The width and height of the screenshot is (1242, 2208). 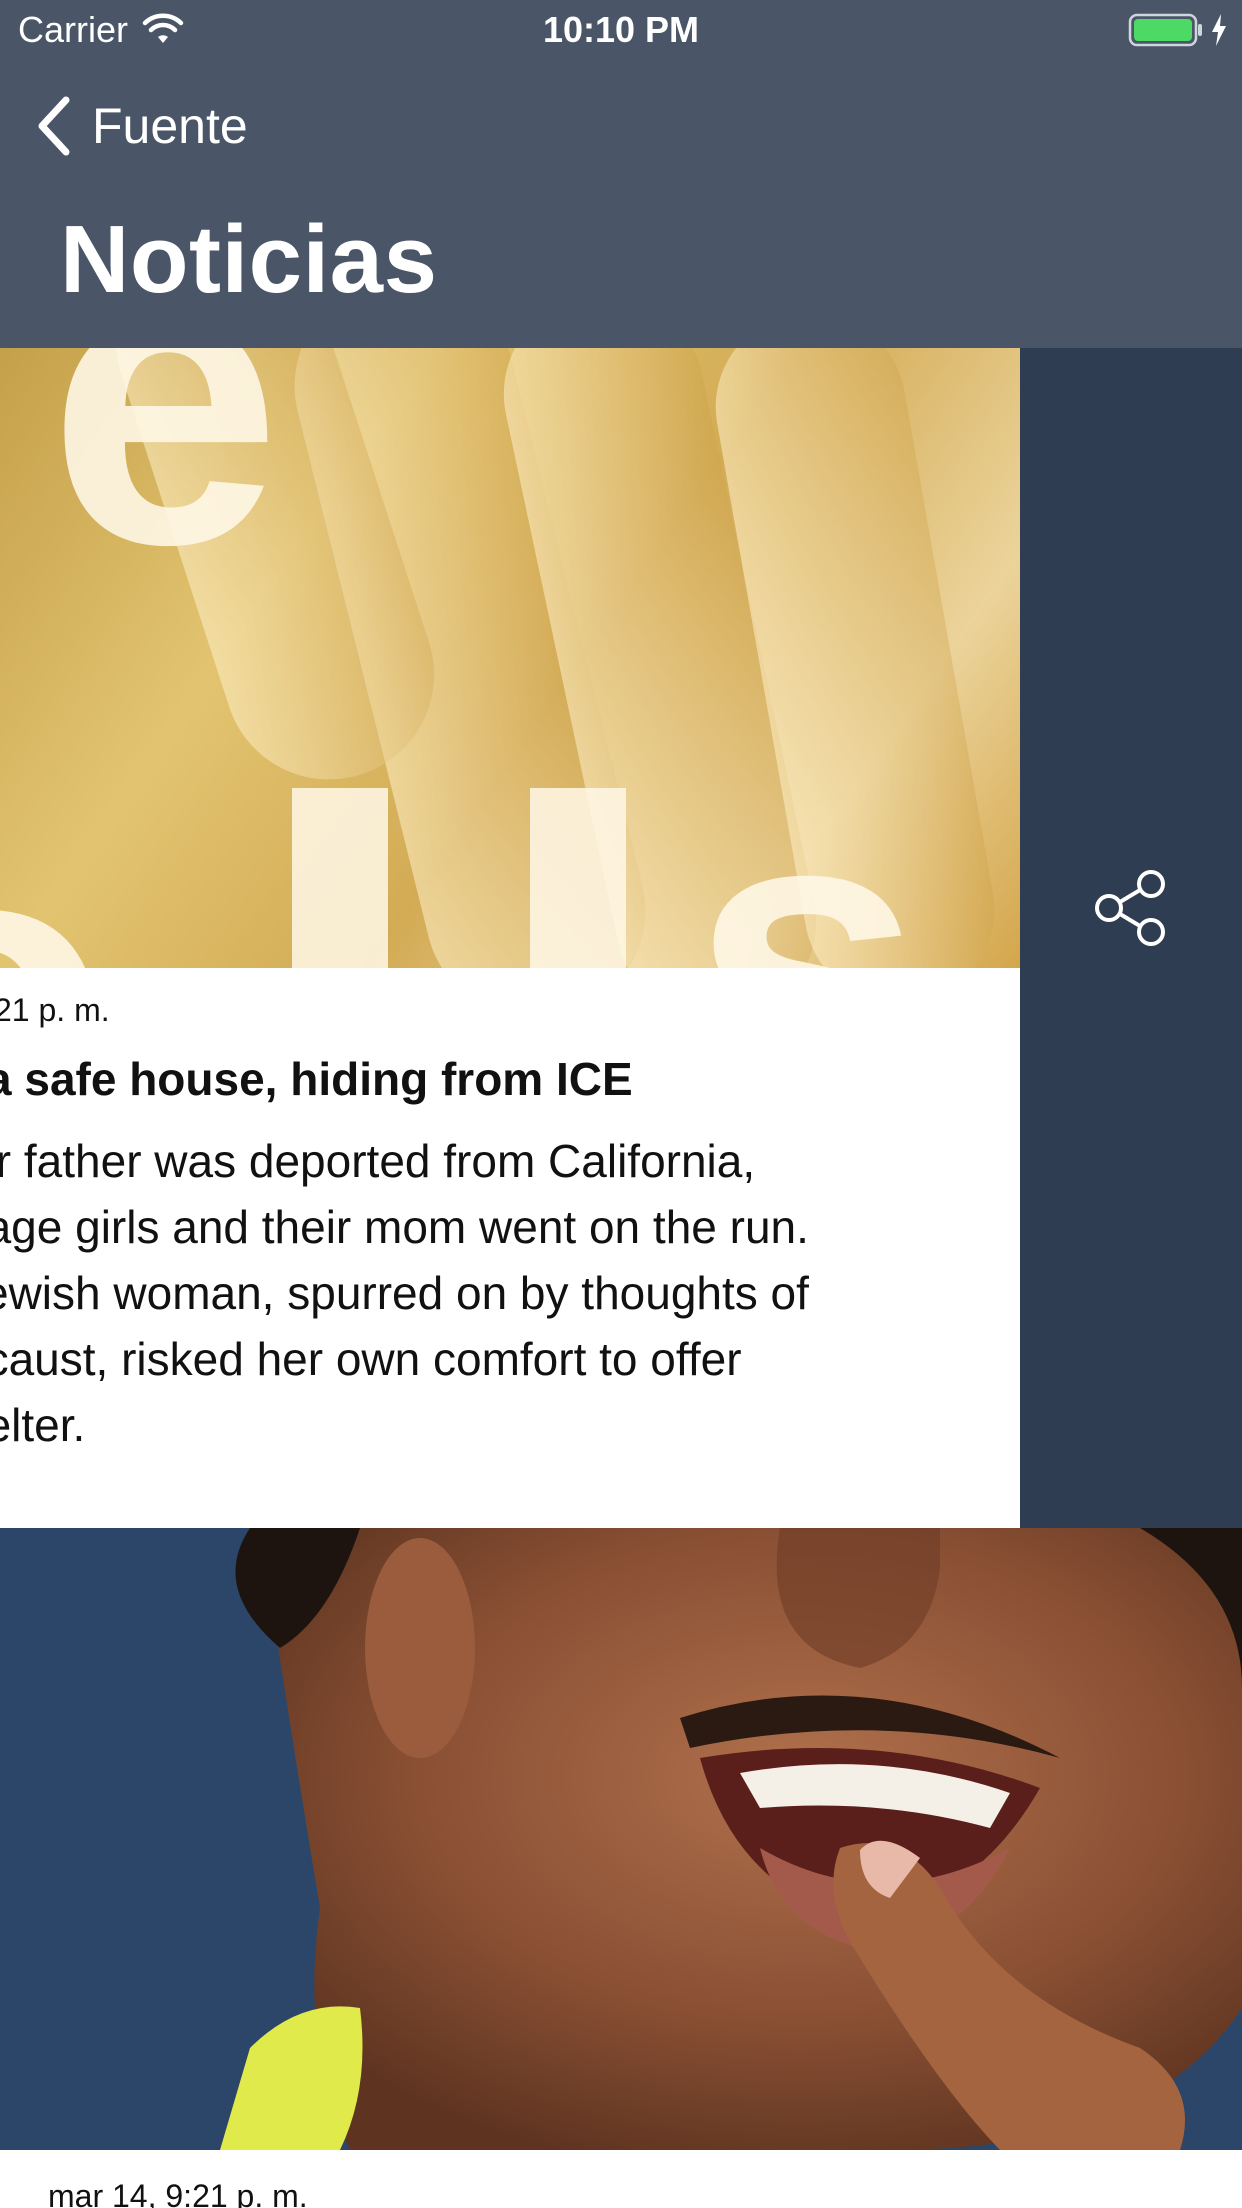 I want to click on news-card-date: 21 p. m., so click(x=55, y=1010).